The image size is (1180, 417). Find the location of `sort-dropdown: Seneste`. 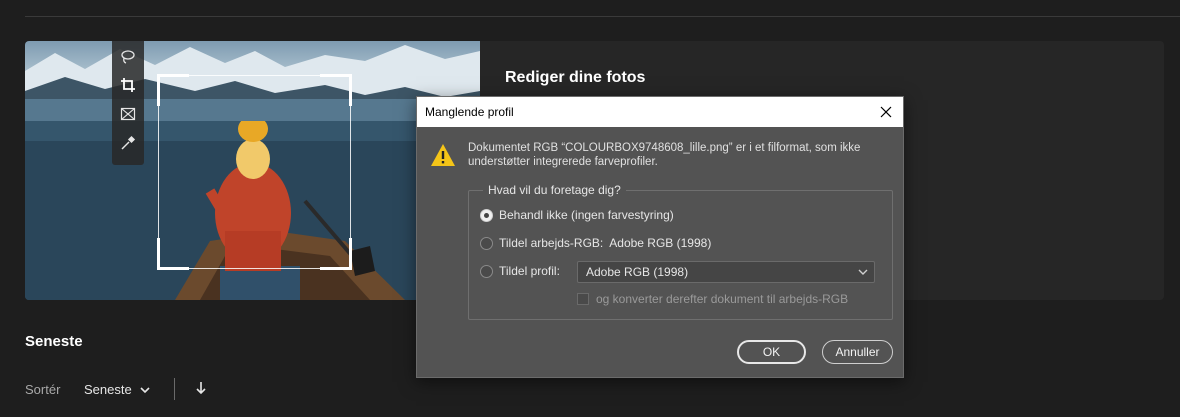

sort-dropdown: Seneste is located at coordinates (117, 389).